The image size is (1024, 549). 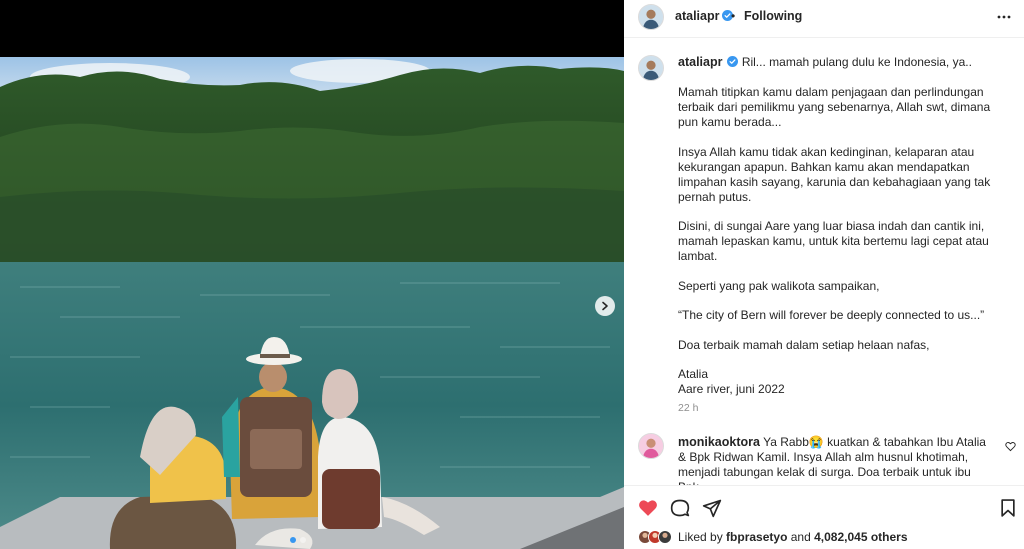 I want to click on comment-button, so click(x=680, y=508).